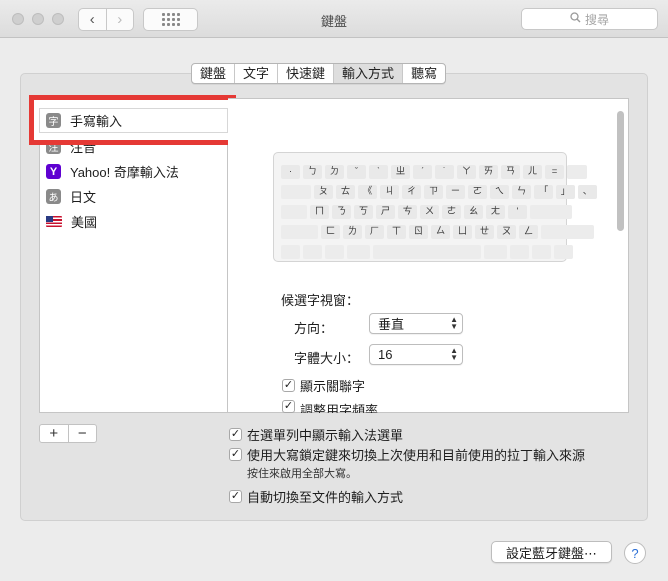  Describe the element at coordinates (378, 172) in the screenshot. I see `key: ˋ` at that location.